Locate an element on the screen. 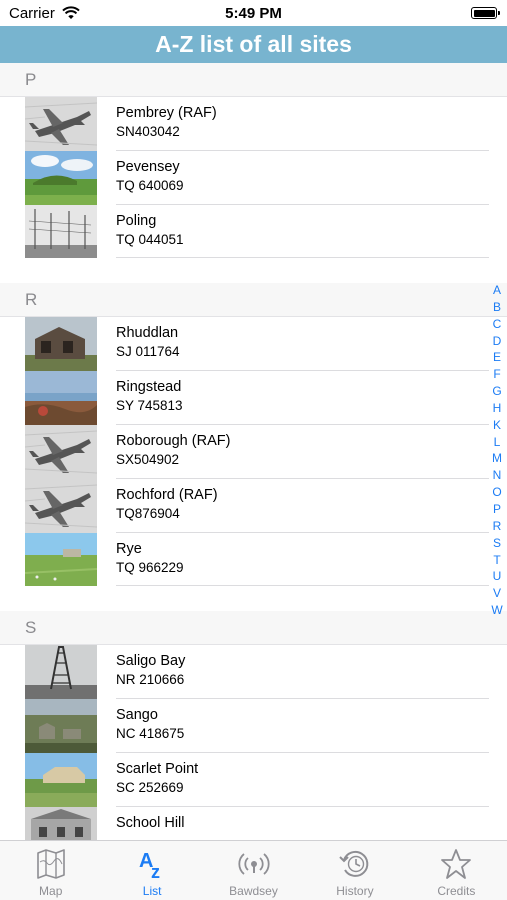 This screenshot has height=900, width=507. status-time: 5:49 PM is located at coordinates (253, 13).